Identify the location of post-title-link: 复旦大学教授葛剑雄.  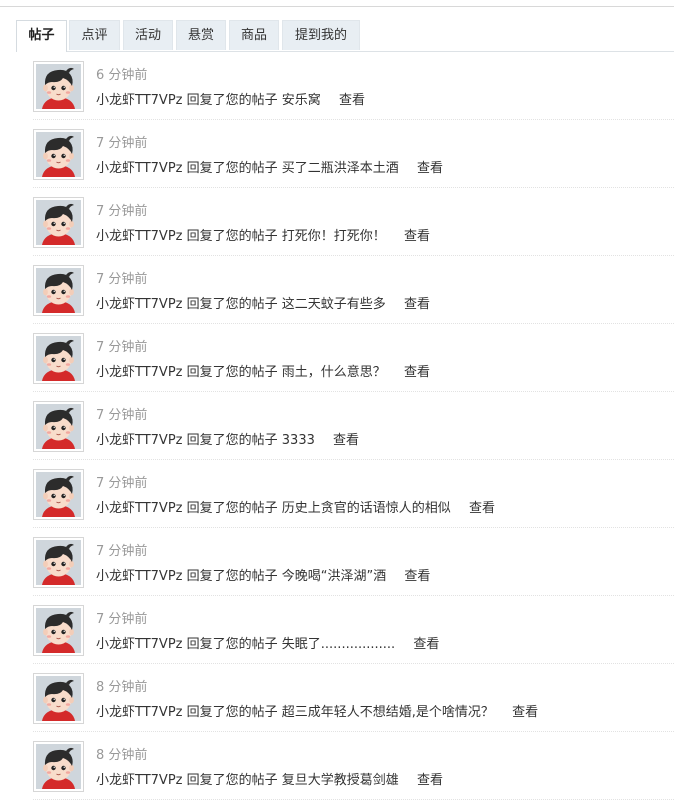
(340, 780).